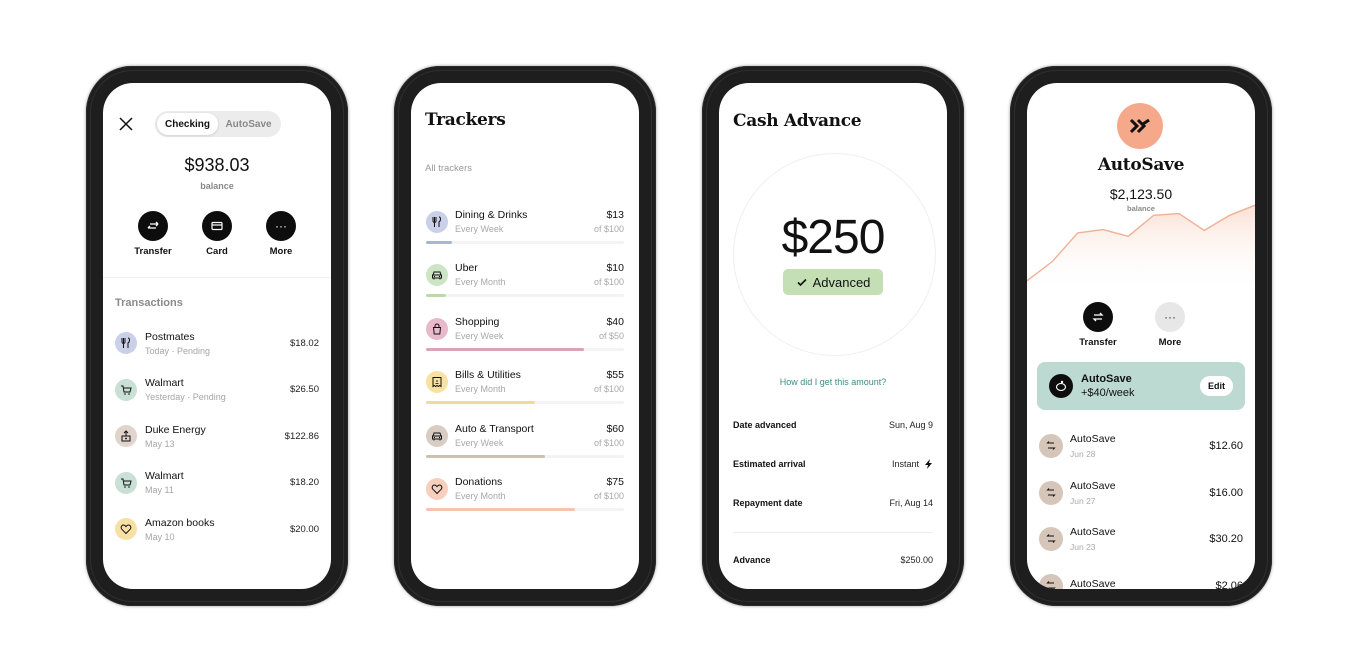 Image resolution: width=1355 pixels, height=669 pixels. What do you see at coordinates (1141, 249) in the screenshot?
I see `trend-area` at bounding box center [1141, 249].